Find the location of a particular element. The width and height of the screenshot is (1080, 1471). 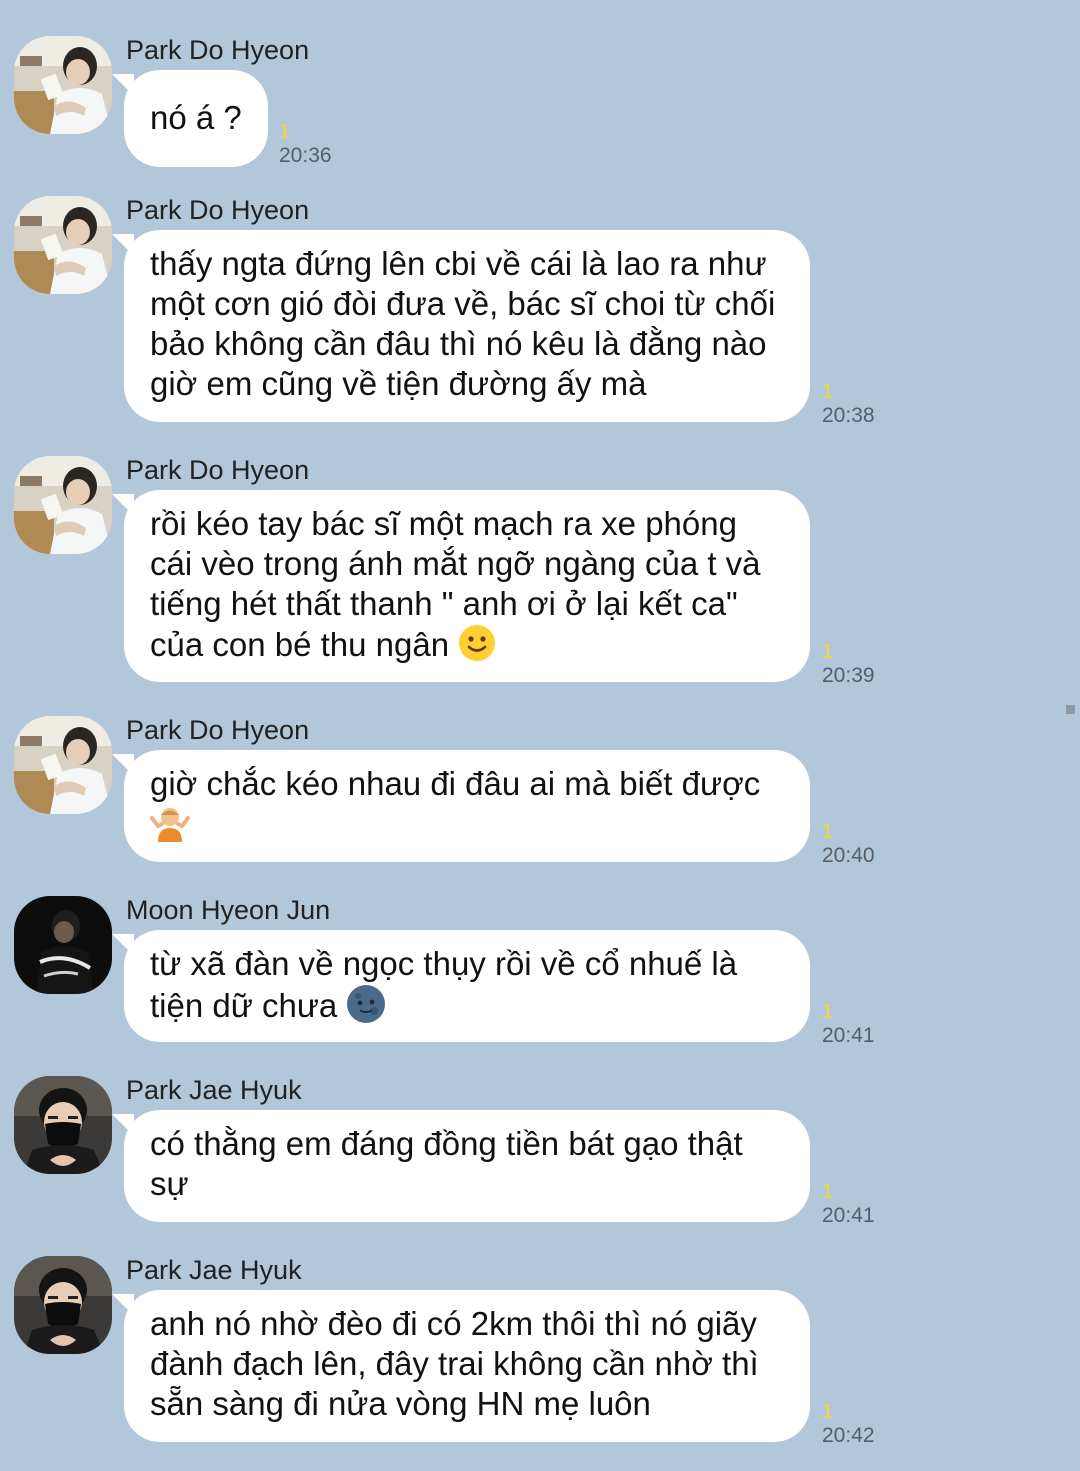

message-meta: 1 20:38 is located at coordinates (848, 405).